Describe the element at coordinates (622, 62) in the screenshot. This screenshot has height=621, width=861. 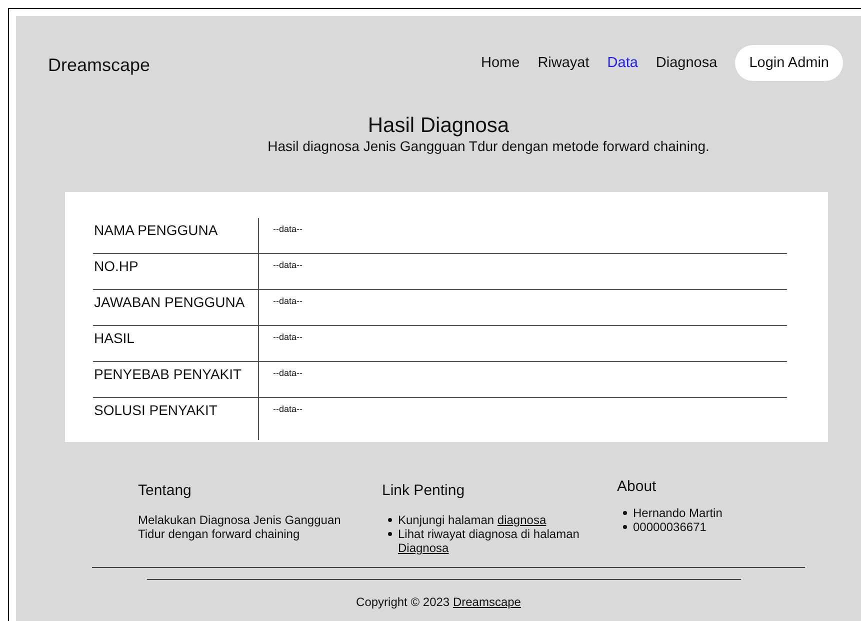
I see `nav-link: Data` at that location.